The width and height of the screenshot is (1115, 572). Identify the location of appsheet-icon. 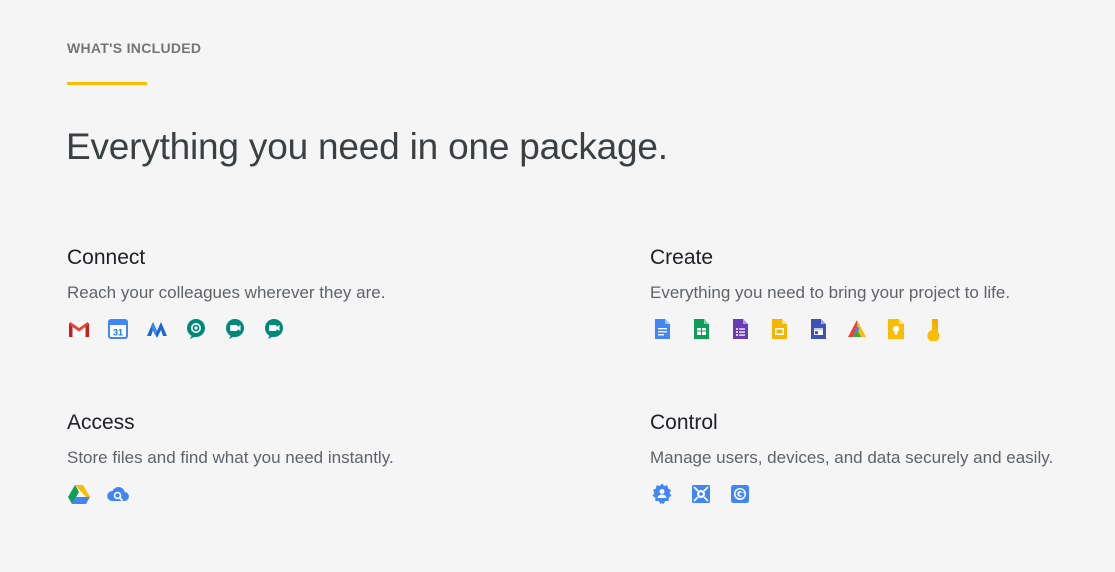
(857, 329).